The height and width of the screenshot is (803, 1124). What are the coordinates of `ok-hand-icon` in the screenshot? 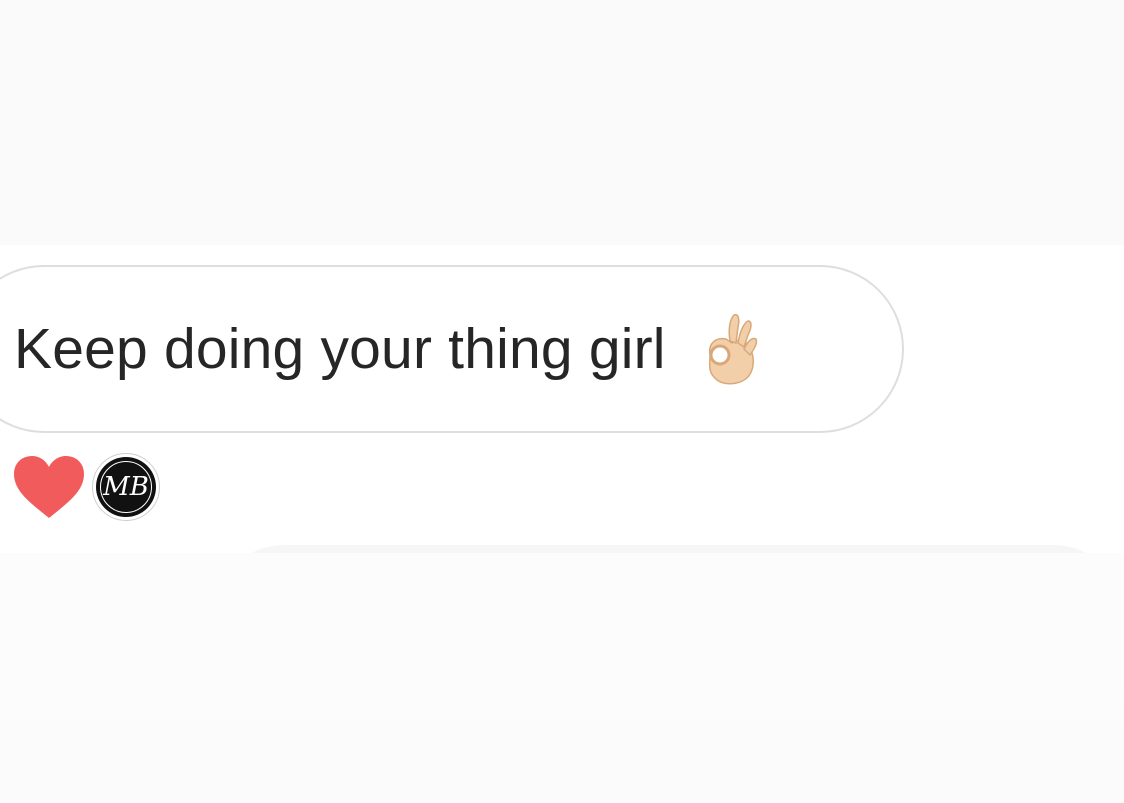 It's located at (728, 349).